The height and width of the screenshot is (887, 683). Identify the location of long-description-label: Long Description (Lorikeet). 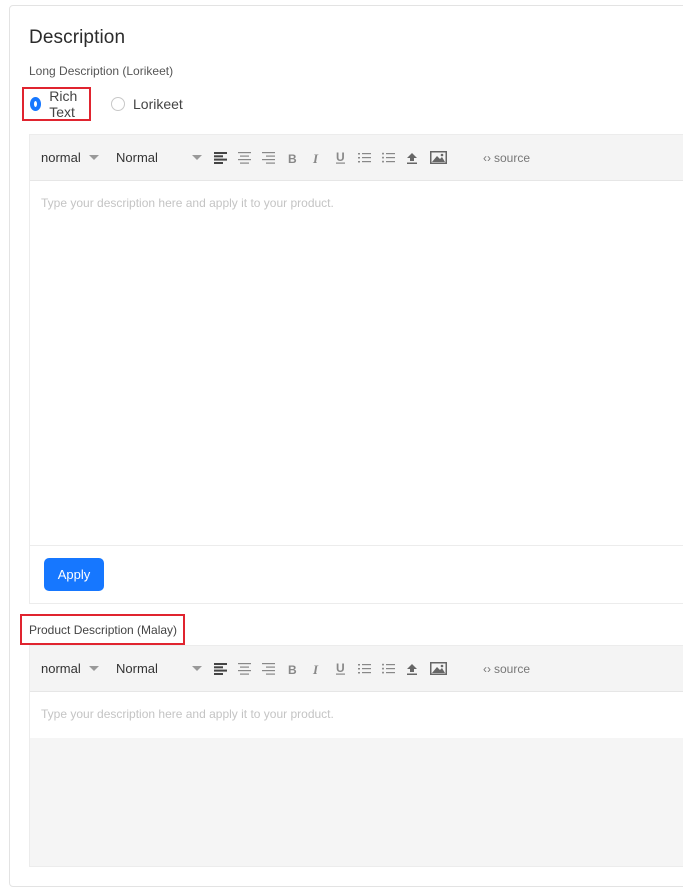
(101, 71).